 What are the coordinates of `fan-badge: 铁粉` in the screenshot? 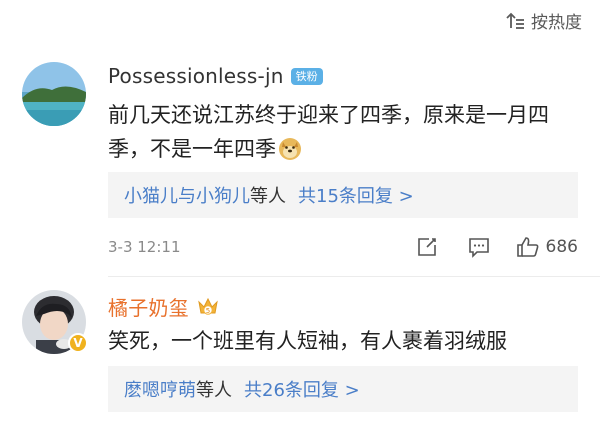 It's located at (306, 76).